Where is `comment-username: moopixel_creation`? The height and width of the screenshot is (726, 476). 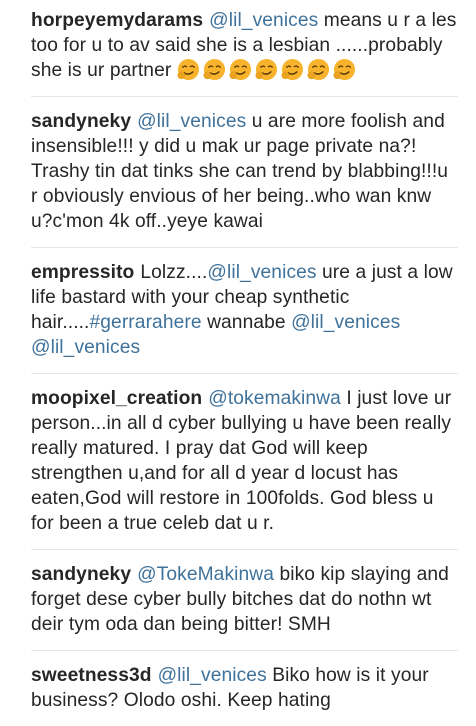
comment-username: moopixel_creation is located at coordinates (116, 398).